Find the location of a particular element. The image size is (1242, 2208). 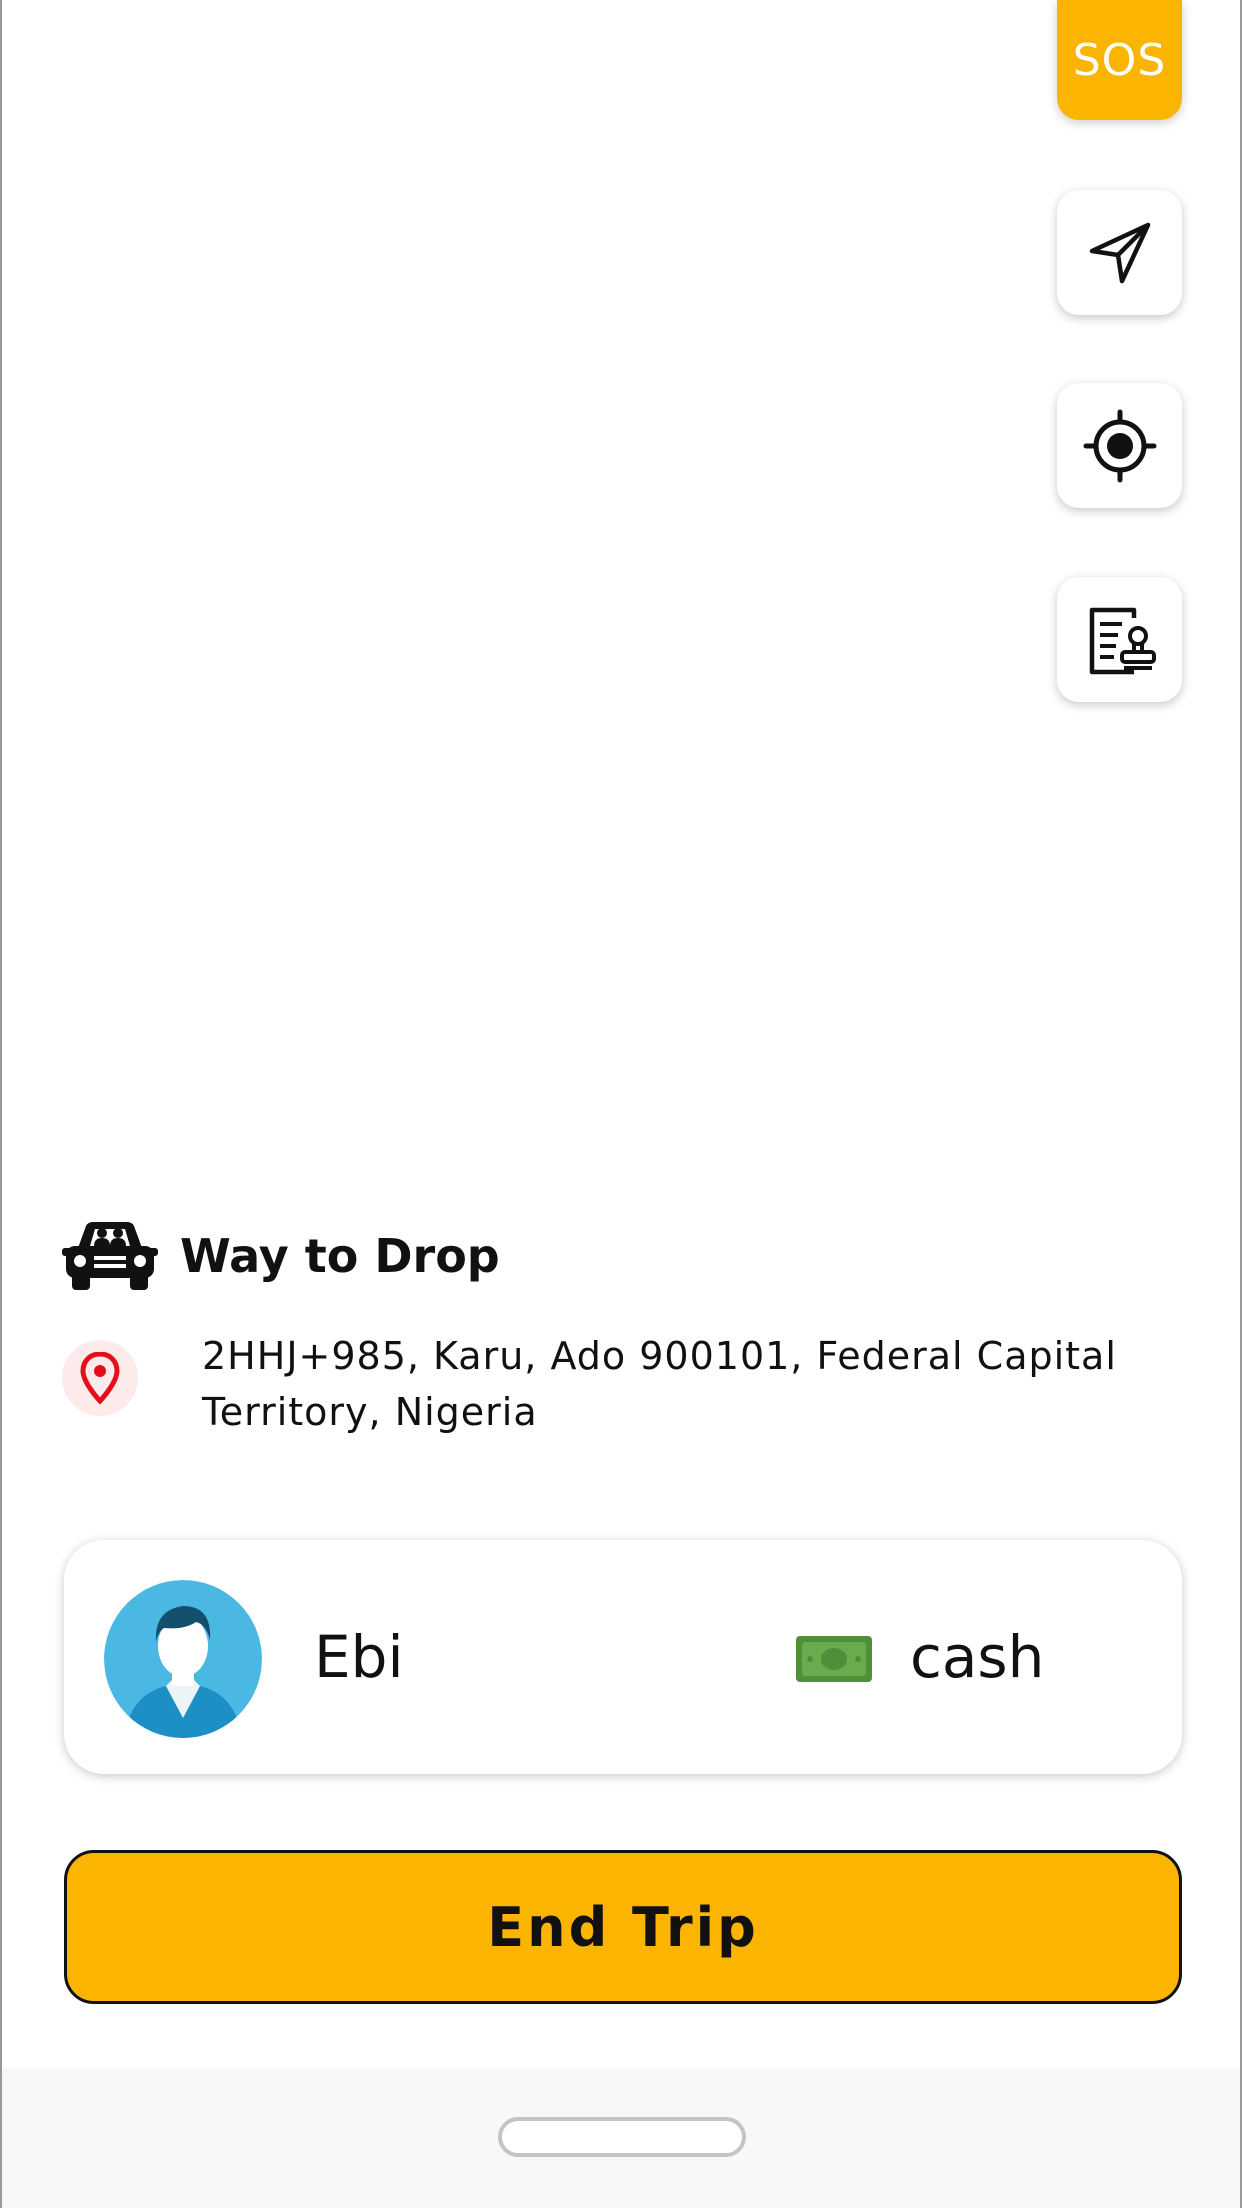

navigate-button is located at coordinates (1119, 252).